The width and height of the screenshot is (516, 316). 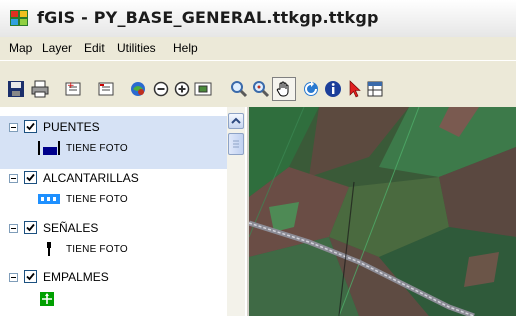 I want to click on zoom-out-icon, so click(x=161, y=89).